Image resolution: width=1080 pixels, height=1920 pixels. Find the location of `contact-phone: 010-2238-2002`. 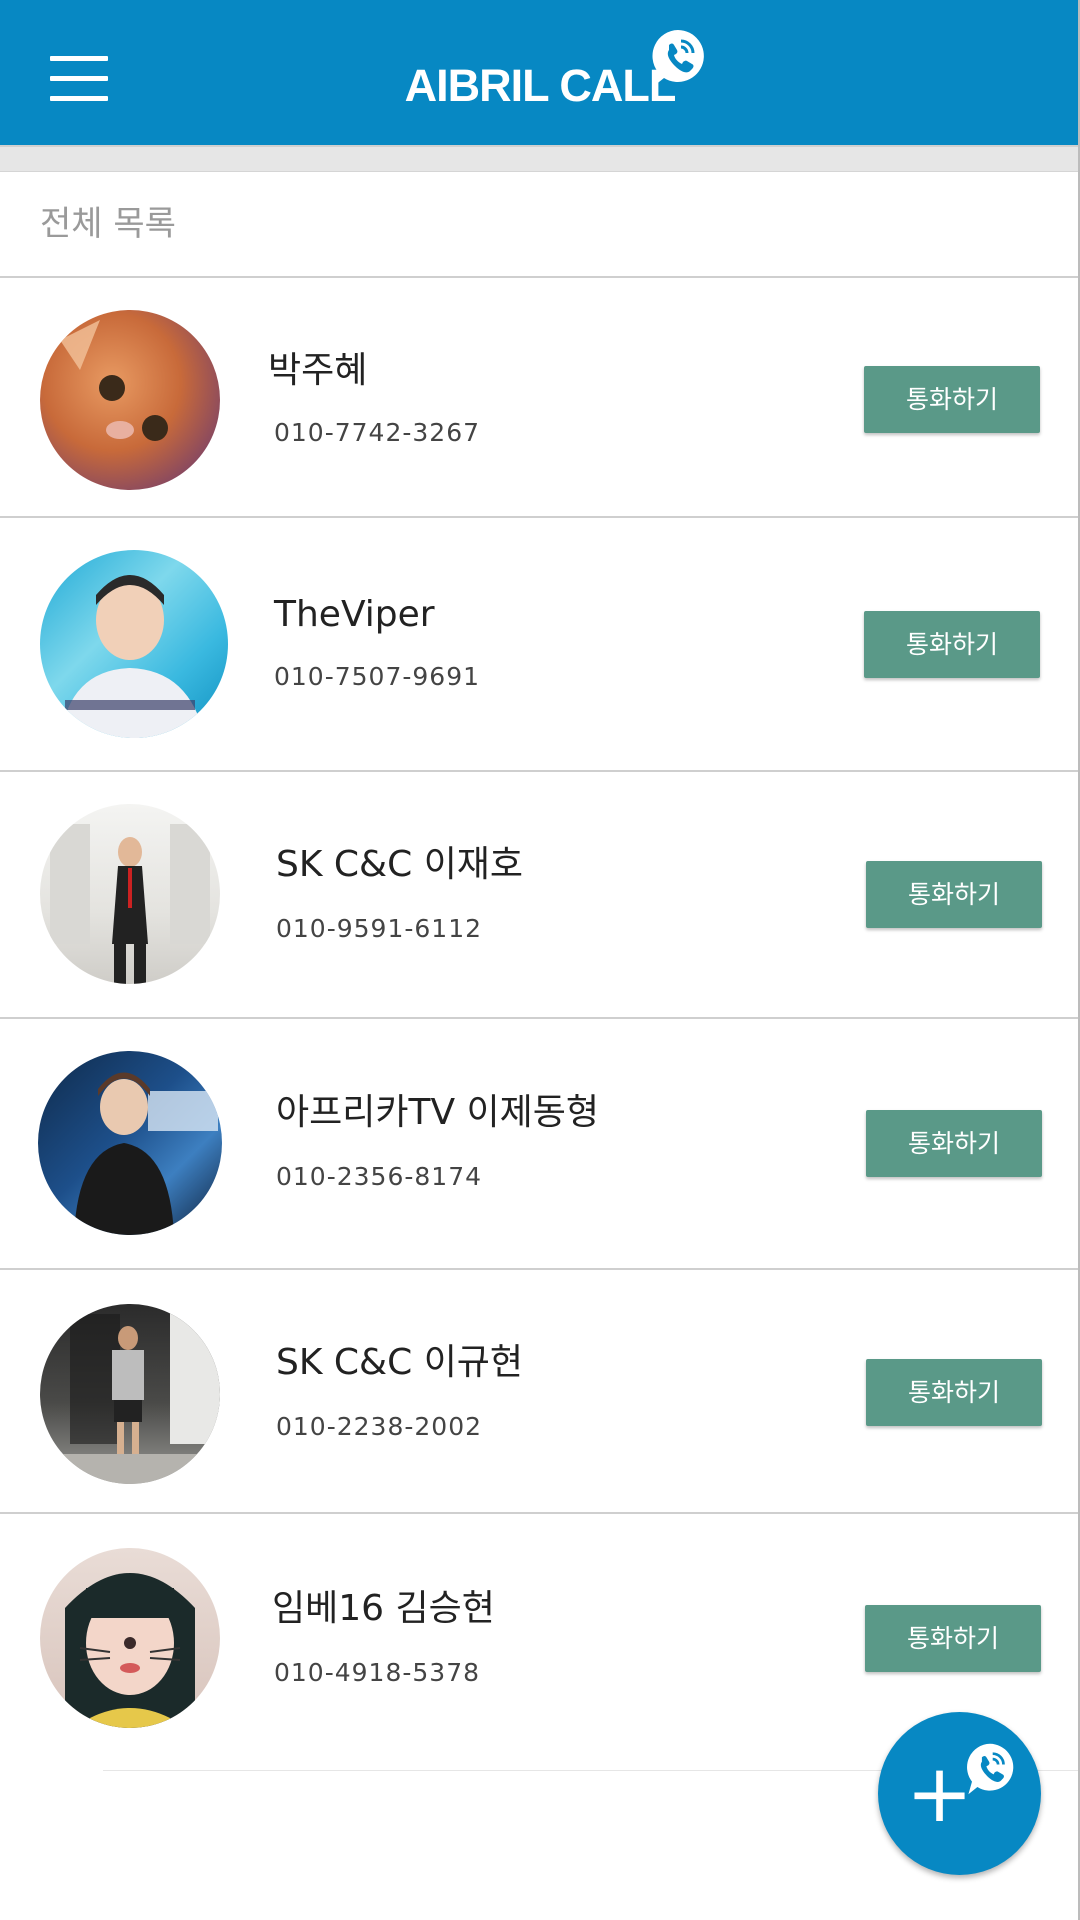

contact-phone: 010-2238-2002 is located at coordinates (379, 1426).